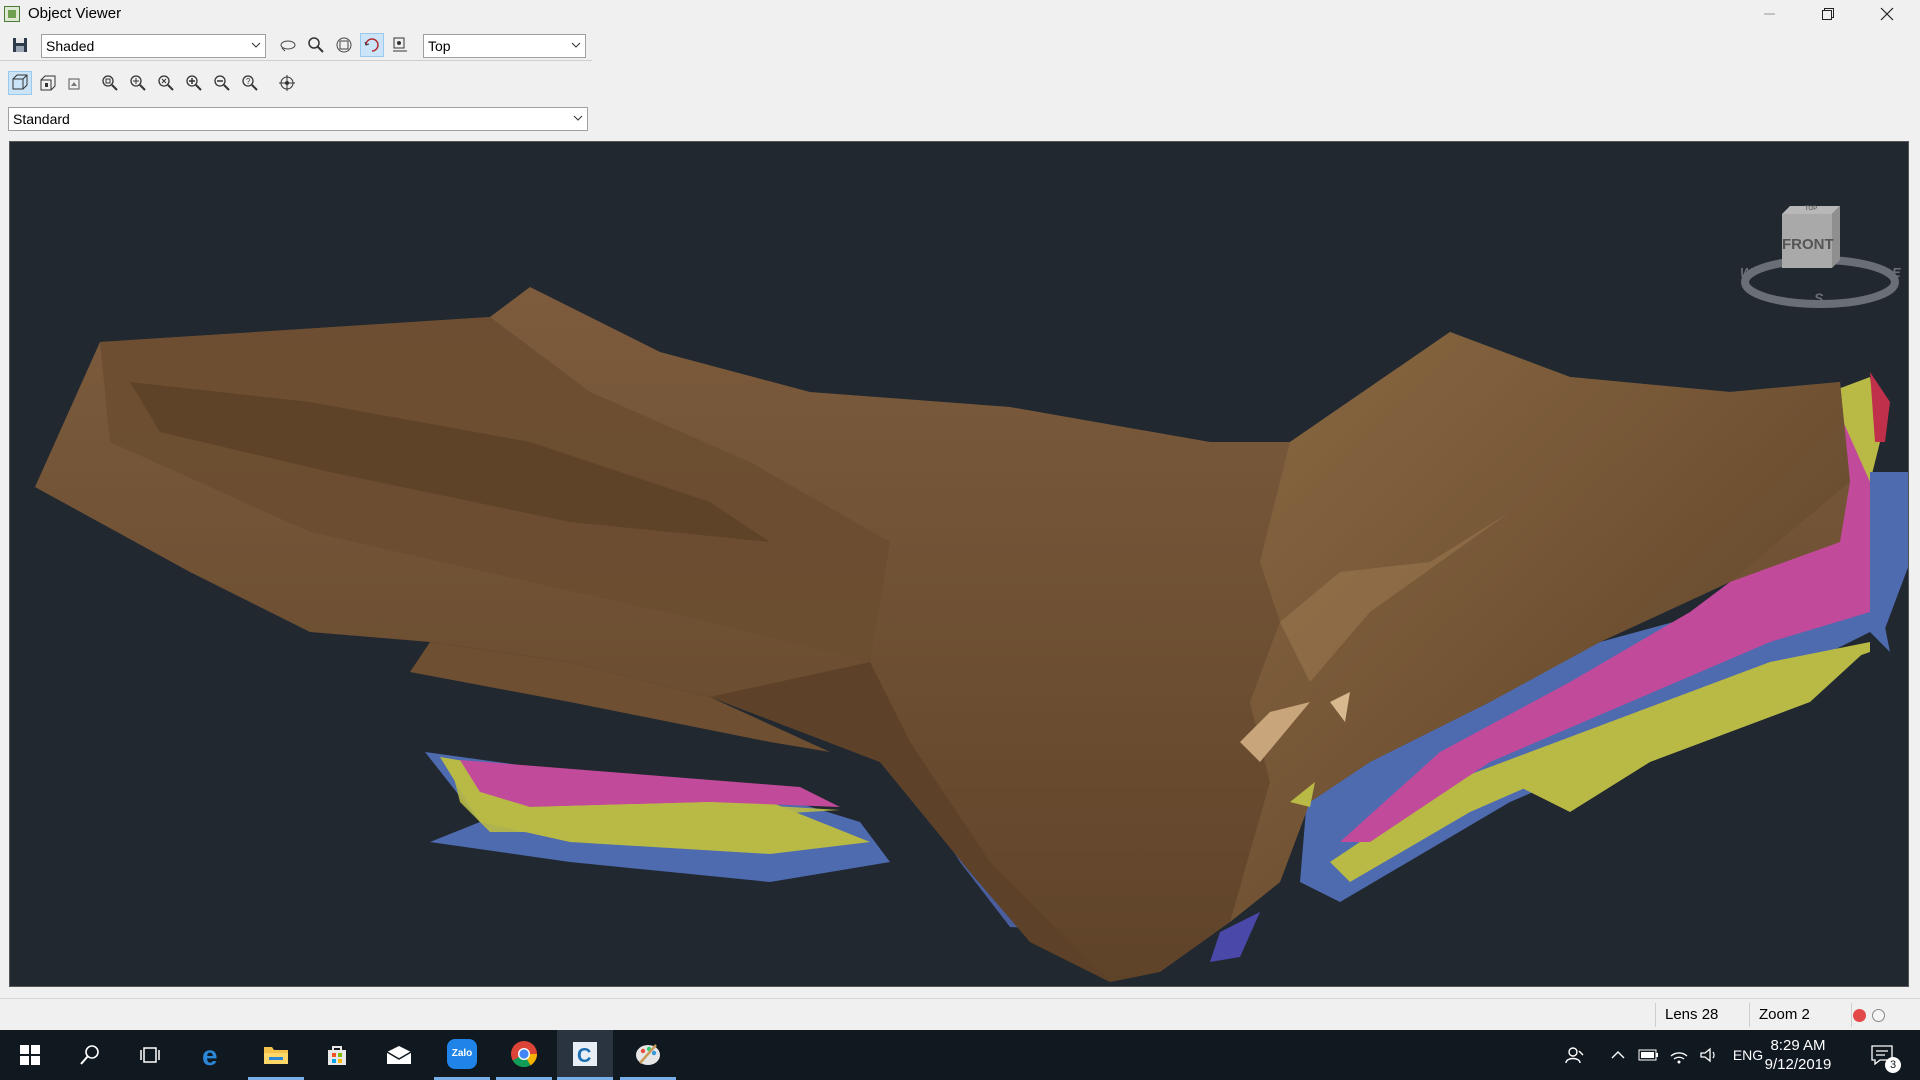 The height and width of the screenshot is (1080, 1920). What do you see at coordinates (194, 83) in the screenshot?
I see `zoom-in-button` at bounding box center [194, 83].